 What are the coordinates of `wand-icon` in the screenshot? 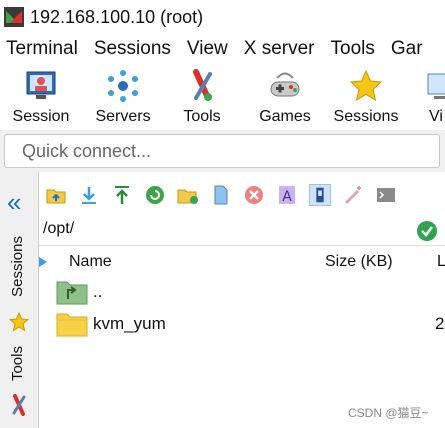 It's located at (353, 195).